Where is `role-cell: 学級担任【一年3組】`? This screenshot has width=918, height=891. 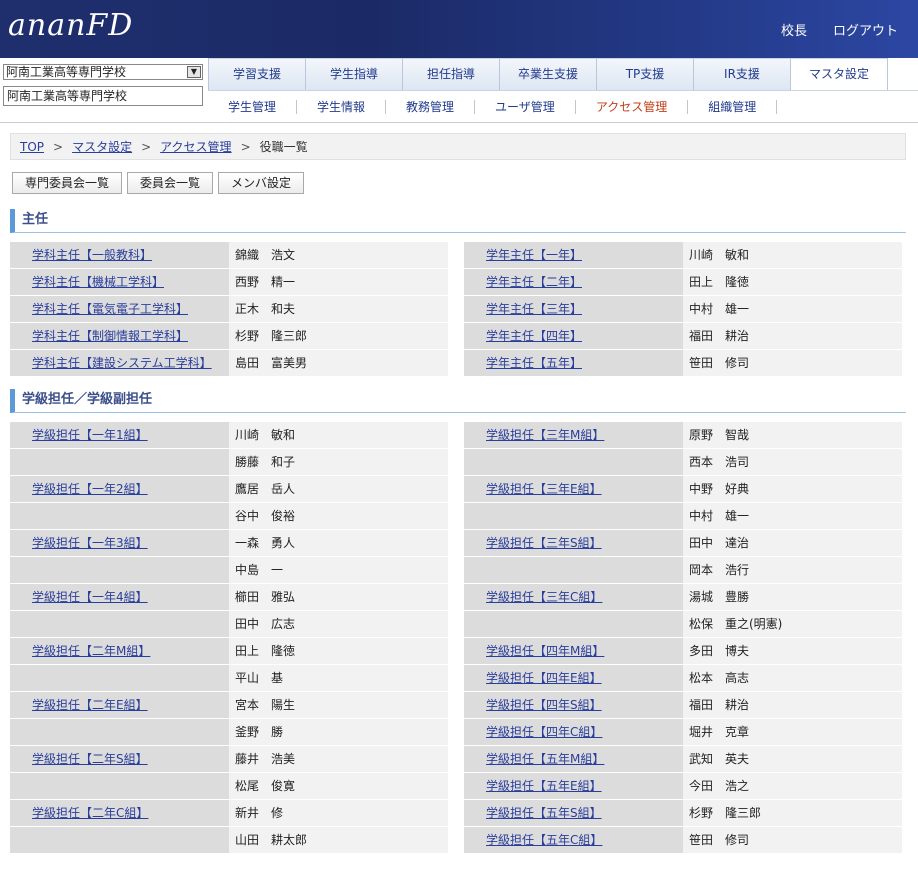 role-cell: 学級担任【一年3組】 is located at coordinates (119, 543).